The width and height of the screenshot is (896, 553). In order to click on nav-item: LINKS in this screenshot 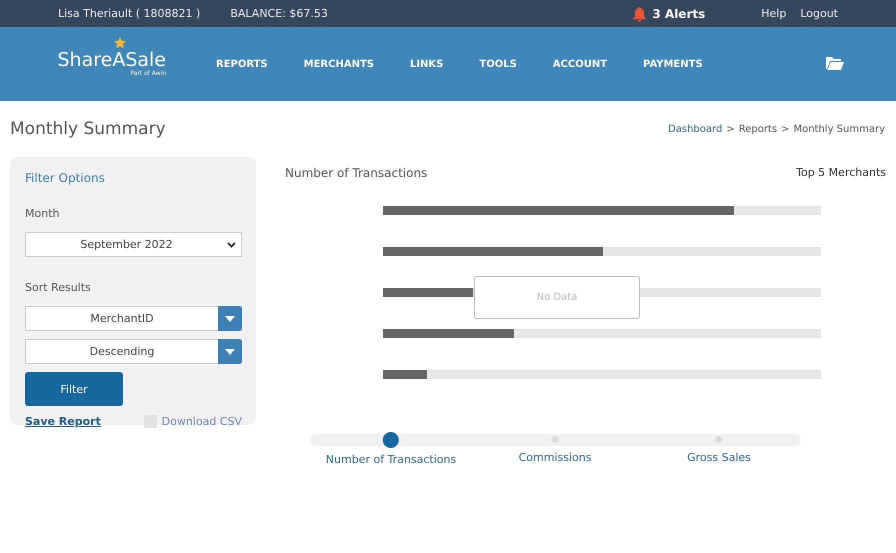, I will do `click(427, 64)`.